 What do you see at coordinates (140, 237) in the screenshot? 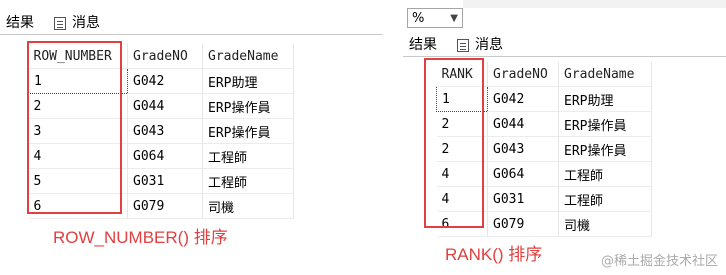
I see `annotation-caption: ROW_NUMBER() 排序` at bounding box center [140, 237].